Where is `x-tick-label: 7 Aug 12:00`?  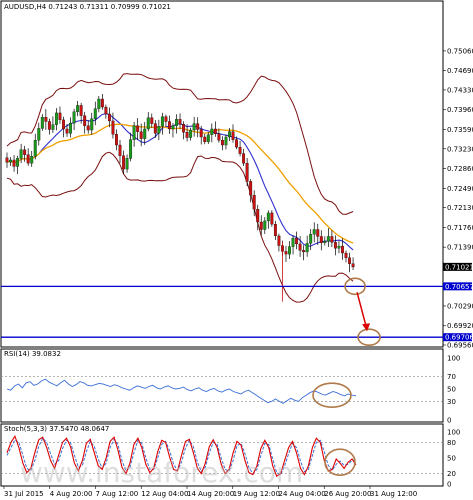
x-tick-label: 7 Aug 12:00 is located at coordinates (117, 494).